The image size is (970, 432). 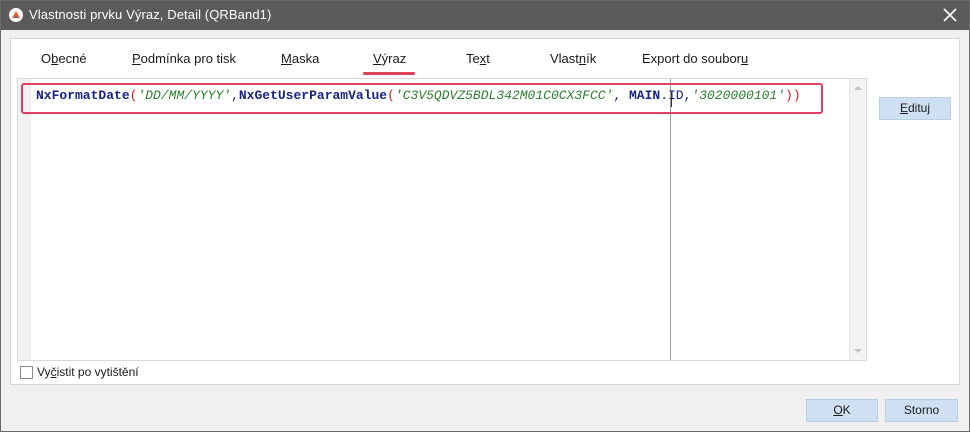 What do you see at coordinates (300, 58) in the screenshot?
I see `tab-mask: Maska` at bounding box center [300, 58].